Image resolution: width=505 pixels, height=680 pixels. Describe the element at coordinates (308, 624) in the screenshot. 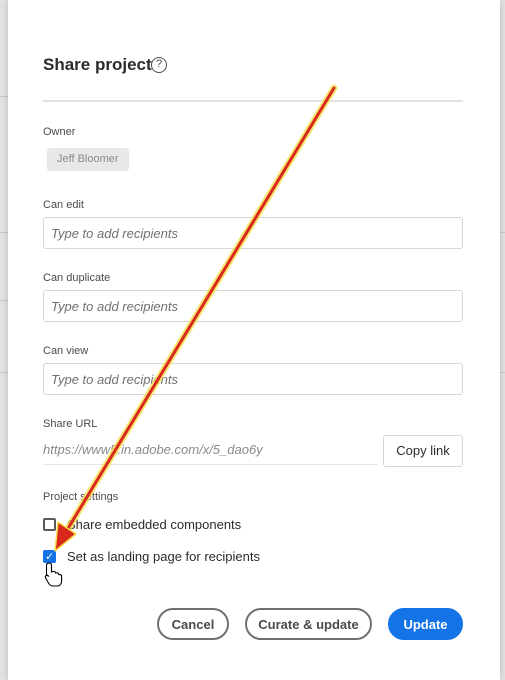

I see `curate-update-button: Curate & update` at that location.